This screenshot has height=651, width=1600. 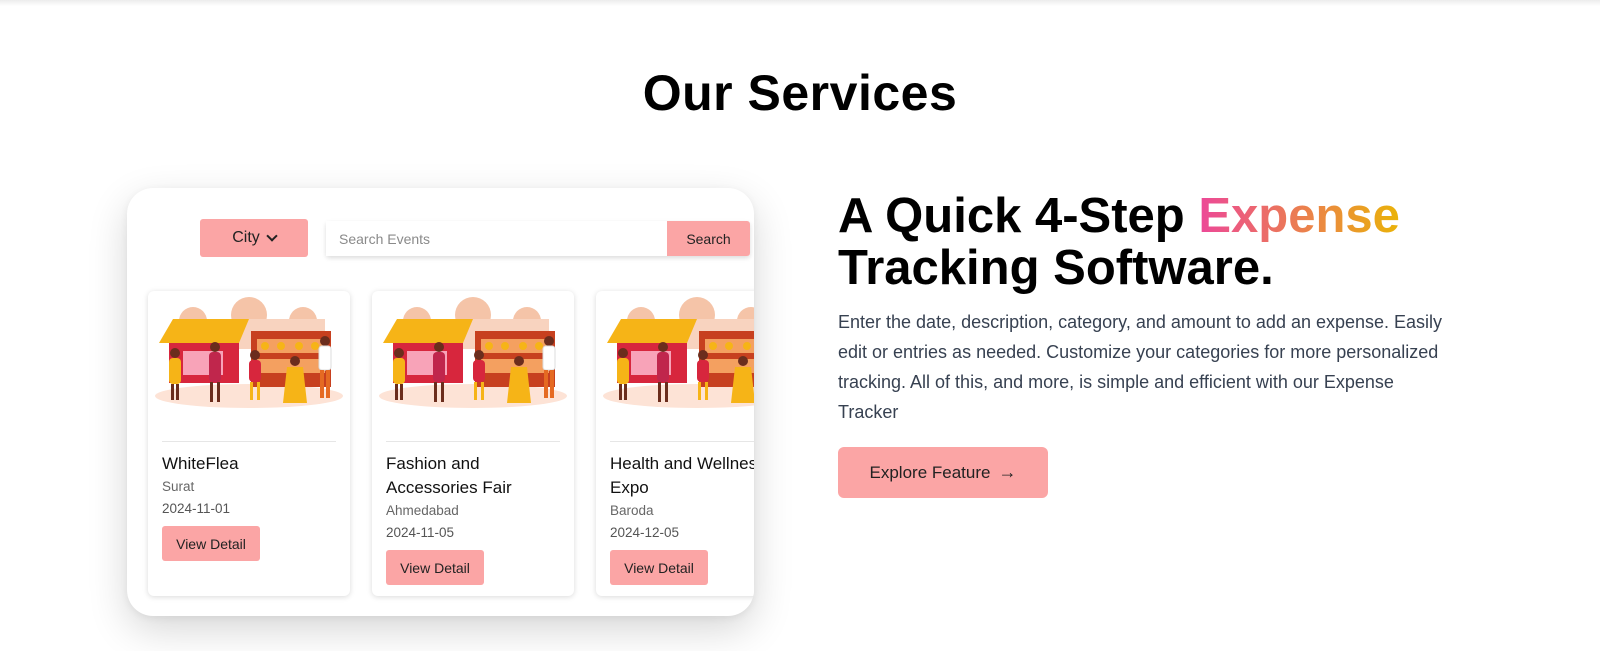 I want to click on search-bar: Search, so click(x=538, y=238).